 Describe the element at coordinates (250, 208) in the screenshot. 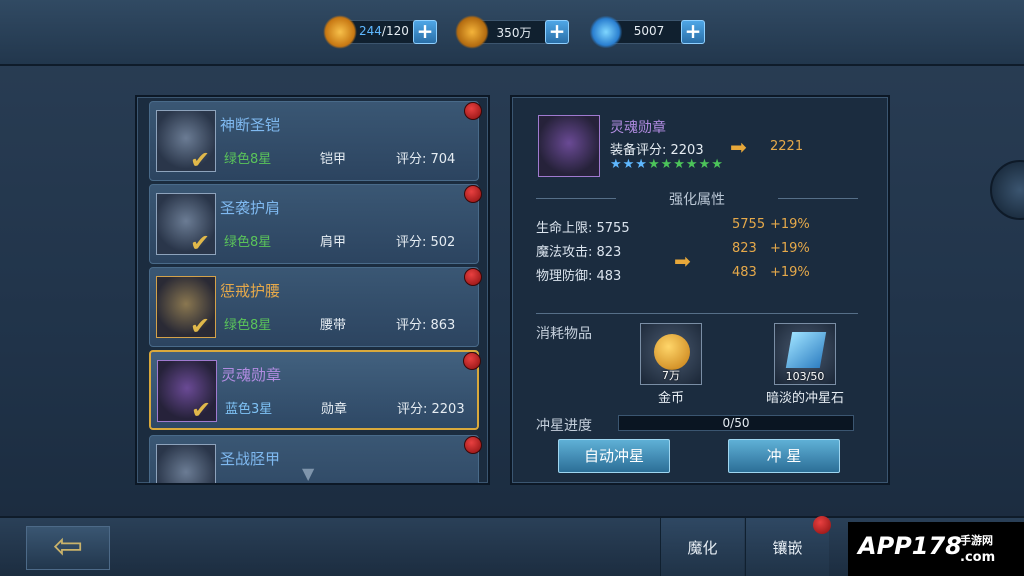

I see `equipment-name: 圣袭护肩` at that location.